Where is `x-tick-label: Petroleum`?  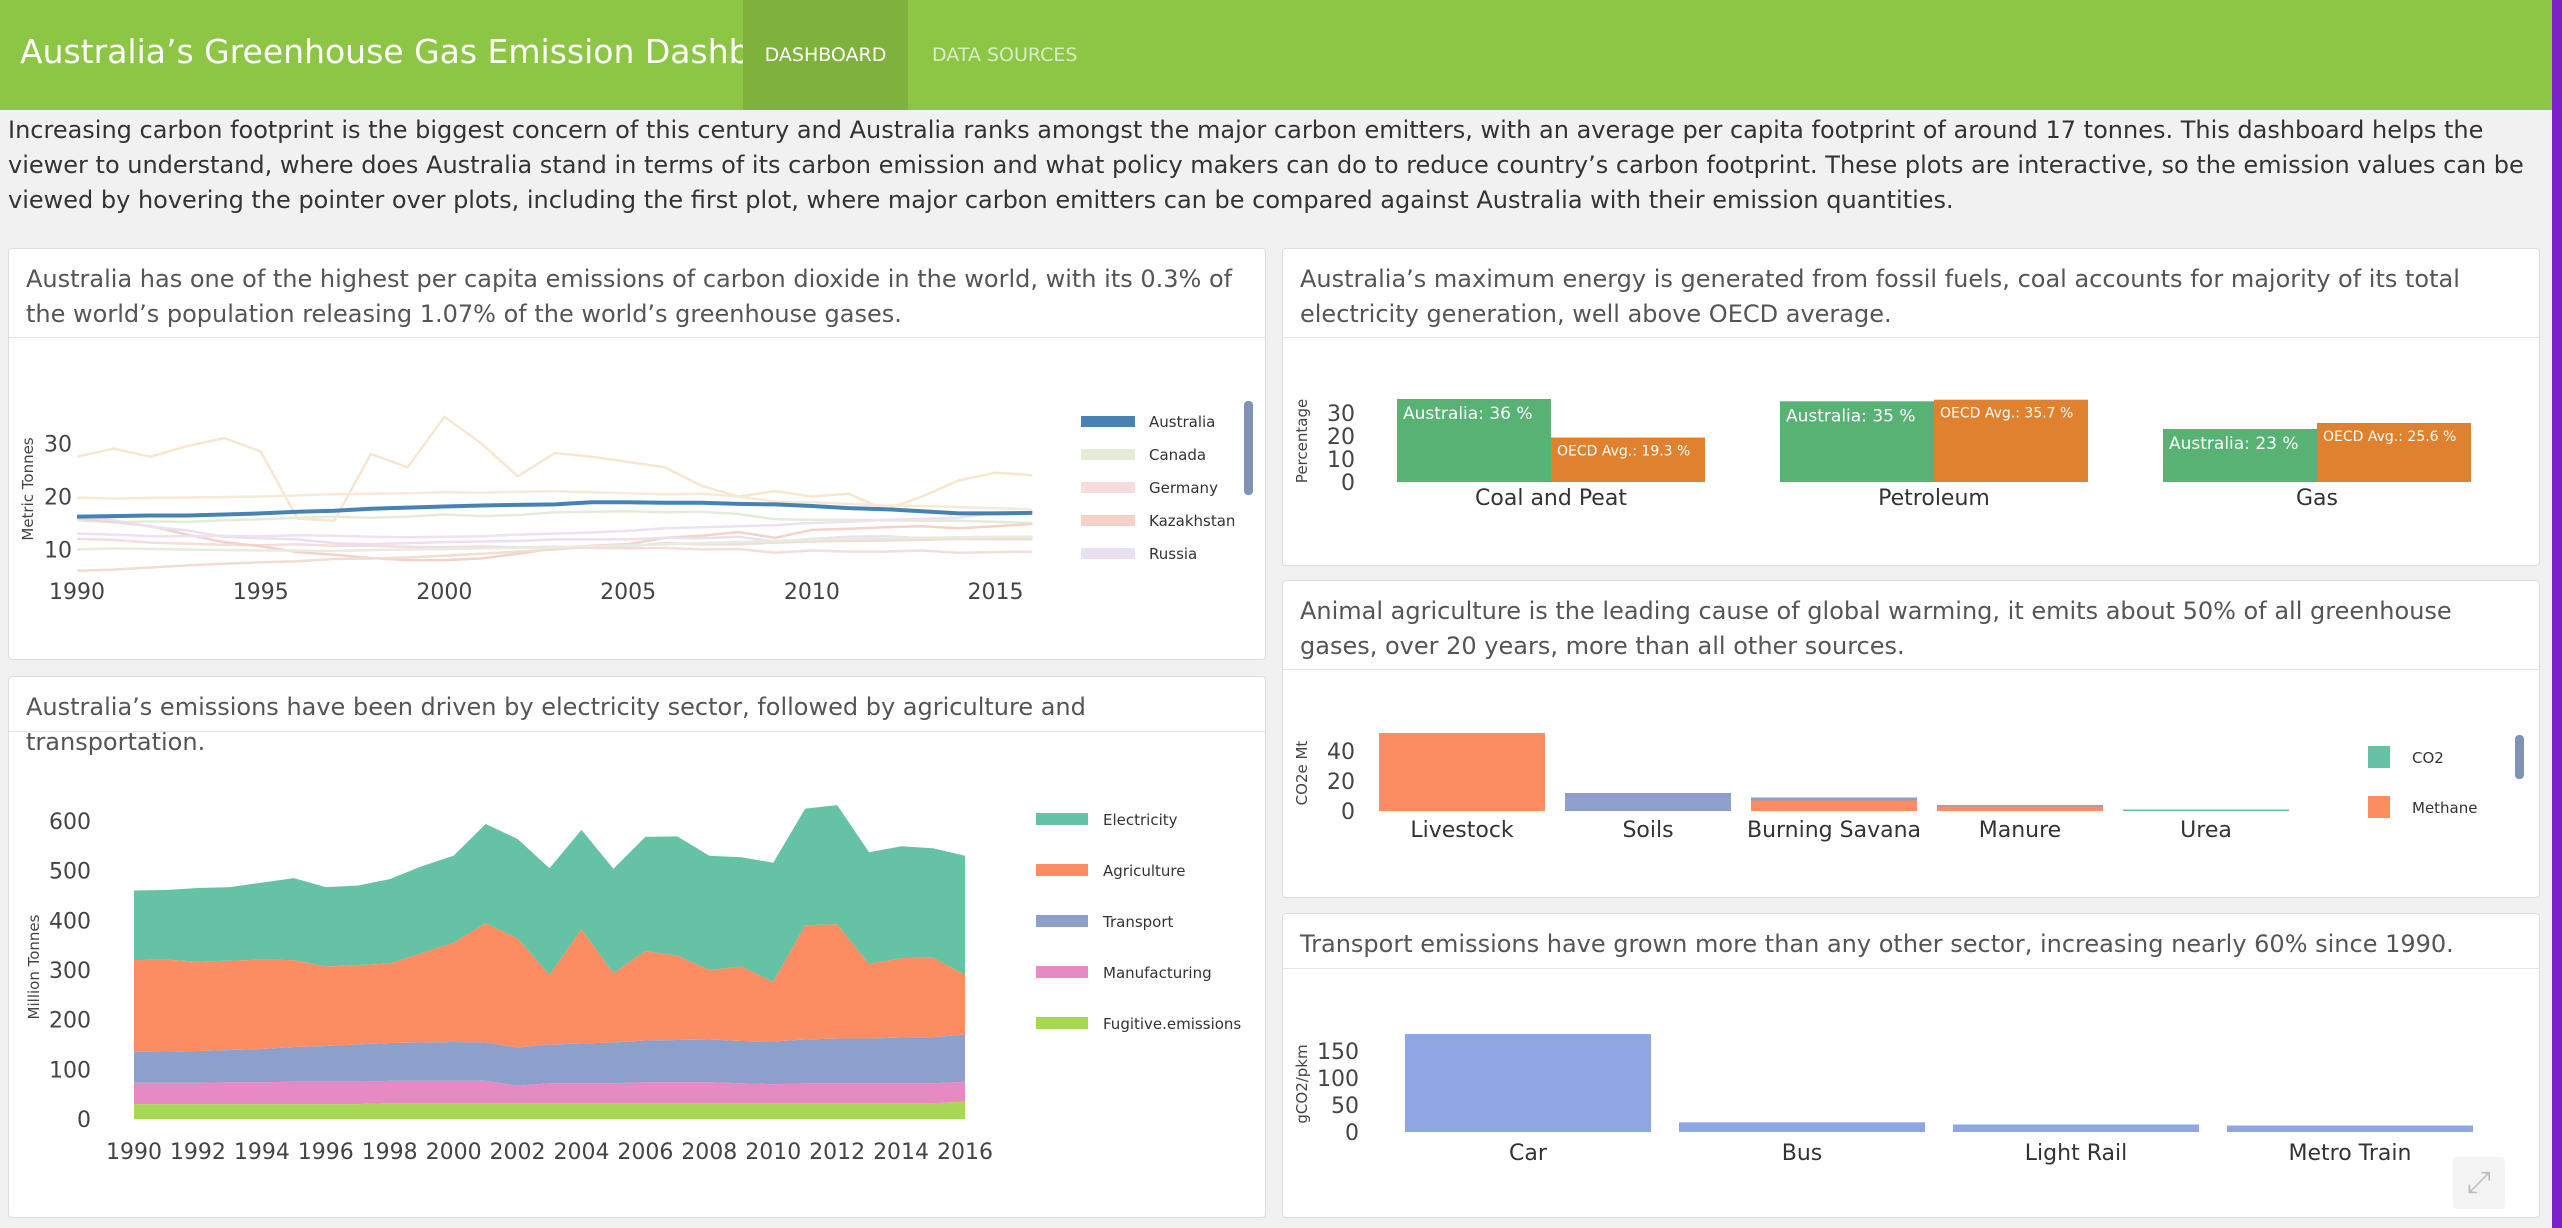 x-tick-label: Petroleum is located at coordinates (1934, 498).